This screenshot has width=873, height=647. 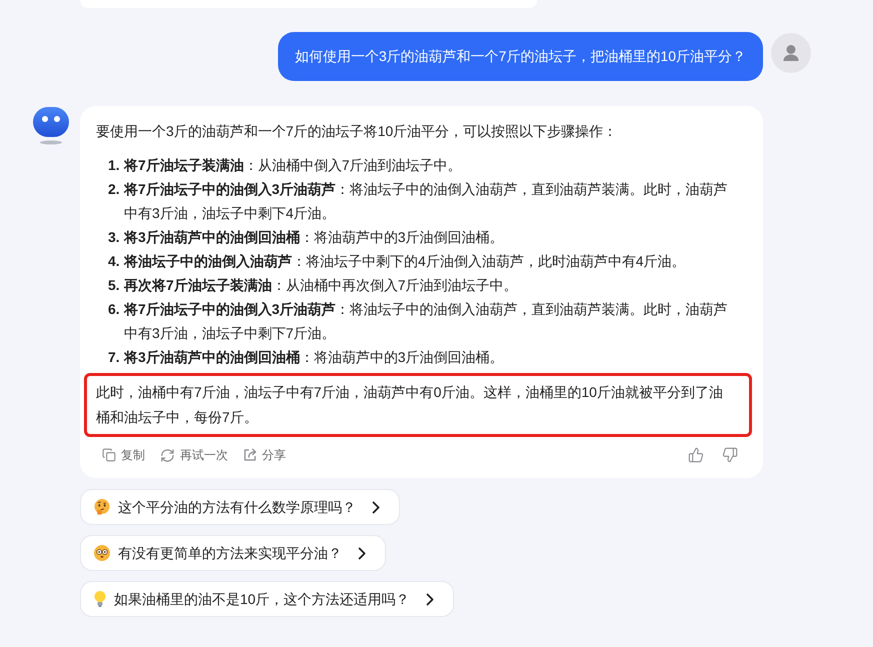 I want to click on conclusion-text: 此时，油桶中有7斤油，油坛子中有7斤油，油葫芦中有0斤油。这样，油桶里的10斤油就被平分到了油桶和油坛子中，每份7斤。, so click(x=410, y=405).